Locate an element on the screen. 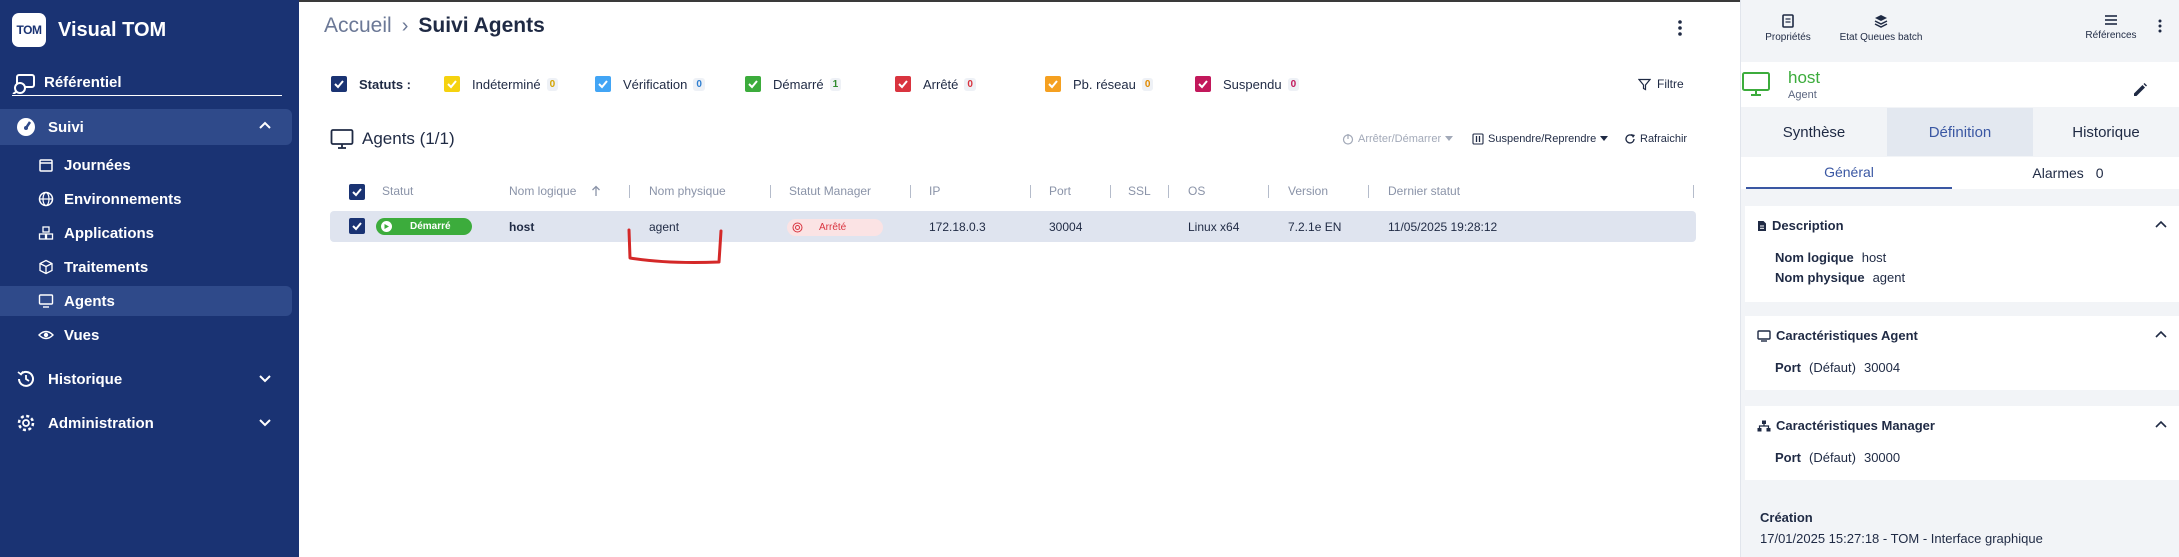 The image size is (2179, 557). subtab-alarms-label: Alarmes is located at coordinates (2058, 173).